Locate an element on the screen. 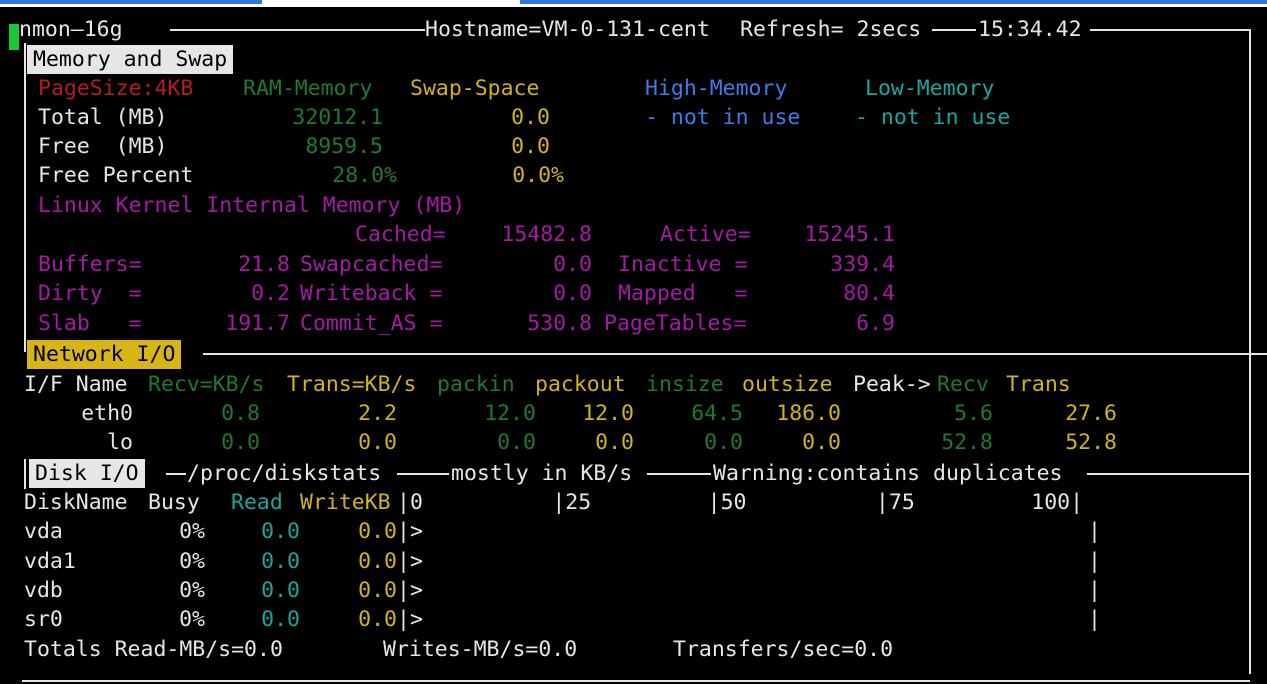  net-peak-trans: 52.8 is located at coordinates (1091, 442).